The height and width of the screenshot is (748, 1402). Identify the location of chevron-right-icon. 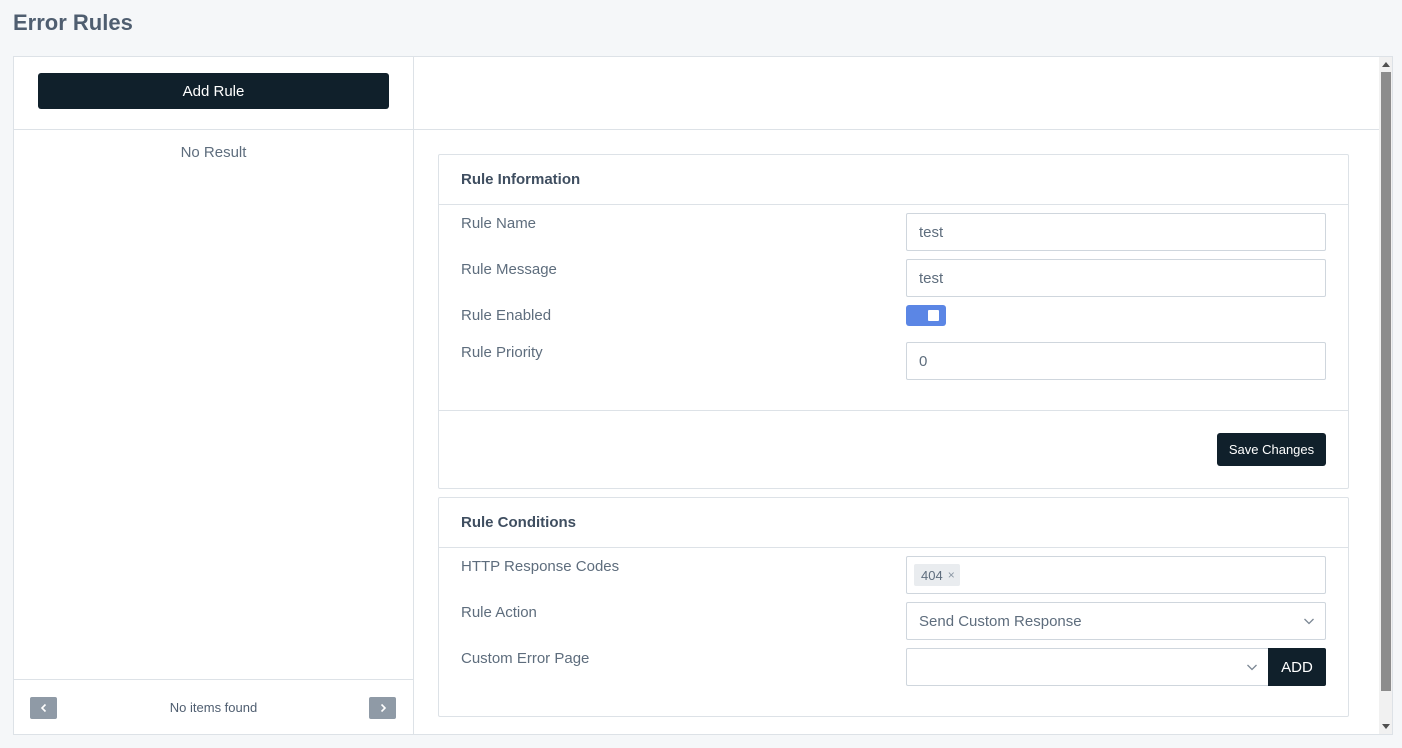
(383, 708).